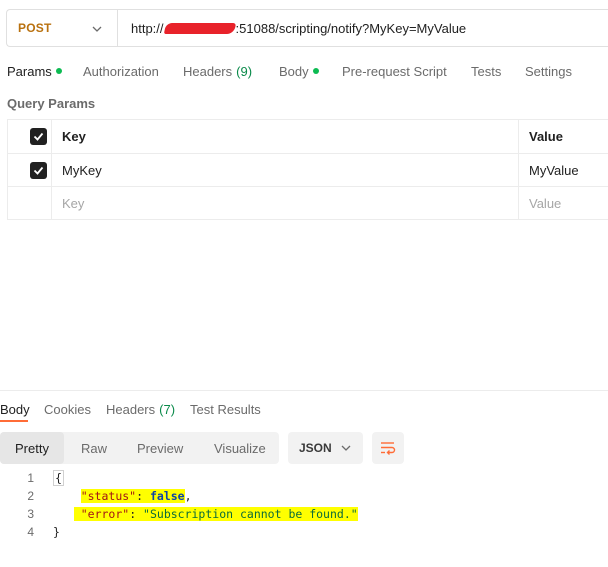  I want to click on line-number: 3, so click(30, 514).